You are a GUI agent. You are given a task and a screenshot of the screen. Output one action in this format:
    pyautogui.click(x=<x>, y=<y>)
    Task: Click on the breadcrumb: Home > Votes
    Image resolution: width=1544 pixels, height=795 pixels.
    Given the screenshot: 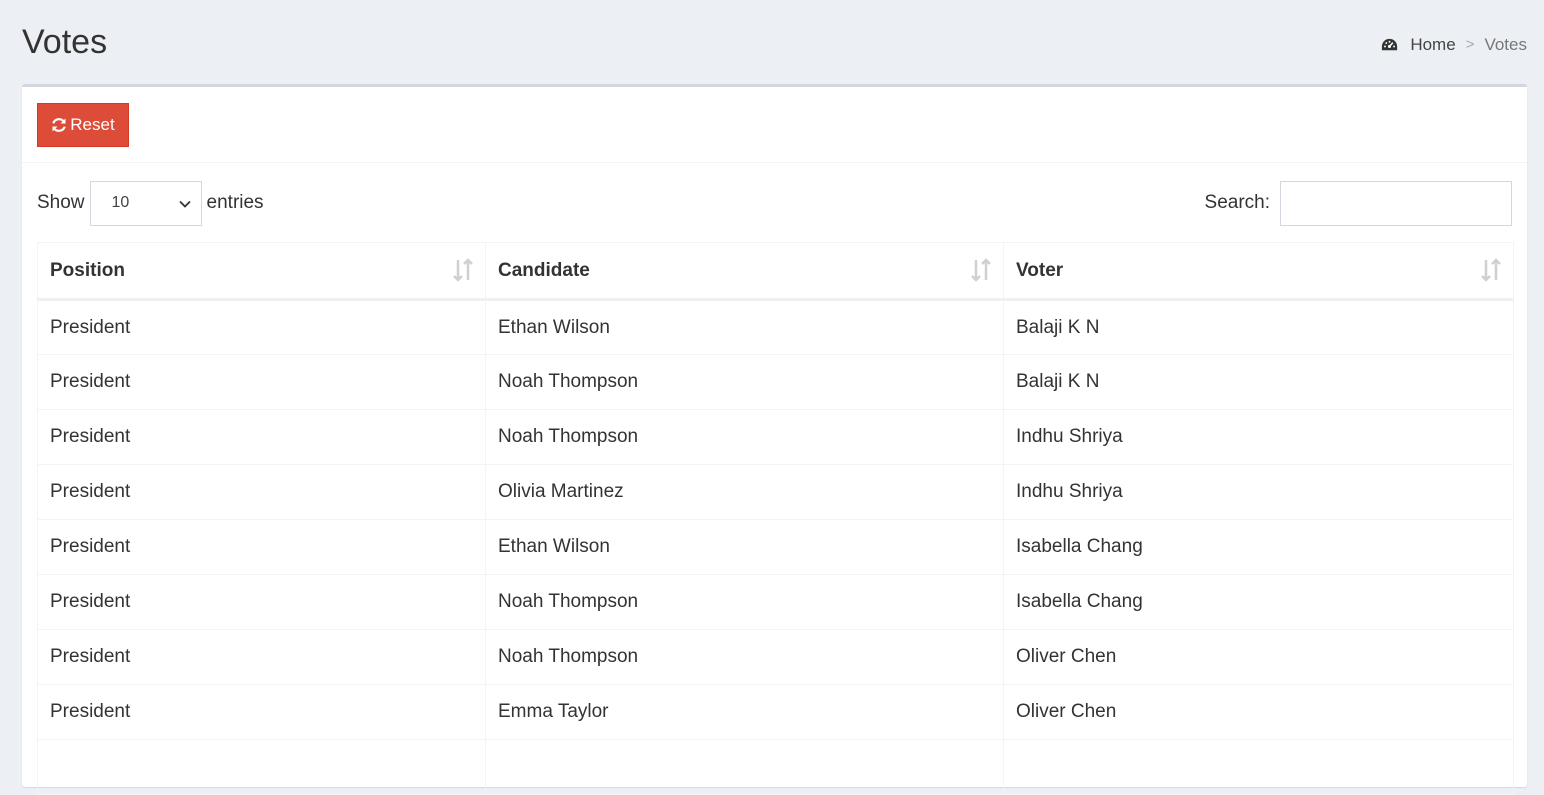 What is the action you would take?
    pyautogui.click(x=1453, y=45)
    